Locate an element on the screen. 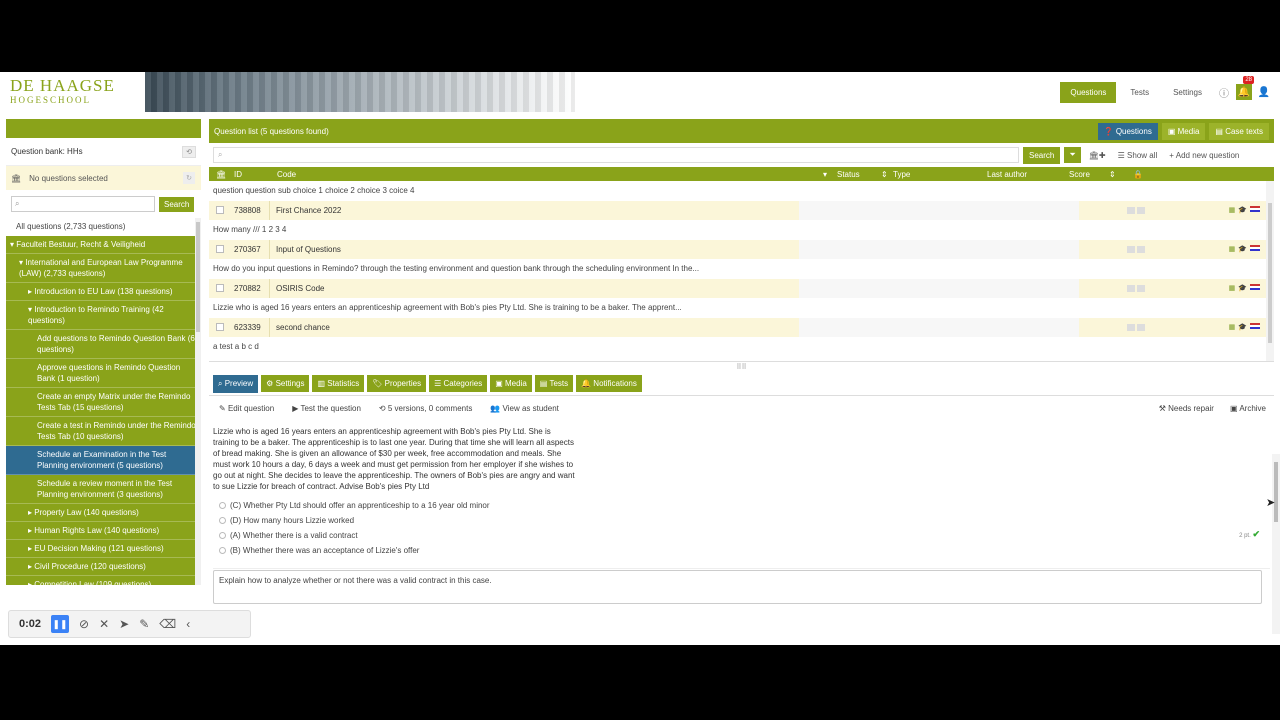 Image resolution: width=1280 pixels, height=720 pixels. question-snippet: a test a b c d is located at coordinates (236, 347).